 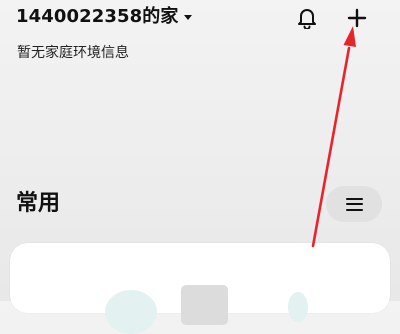 I want to click on section-menu-button, so click(x=354, y=204).